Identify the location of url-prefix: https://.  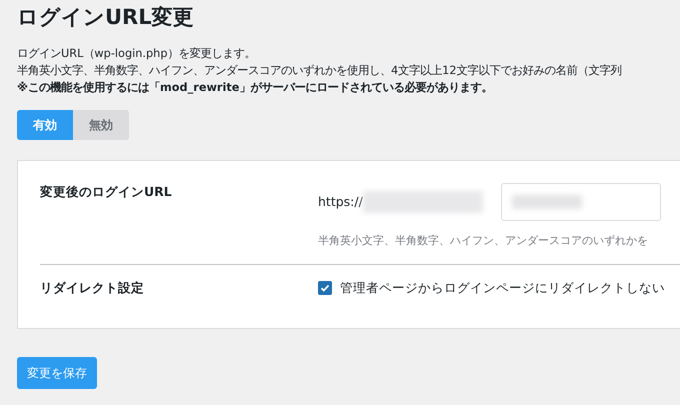
(340, 201).